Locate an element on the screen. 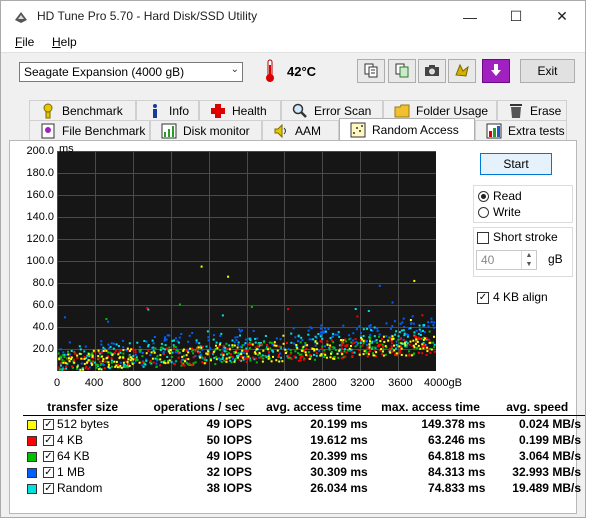 This screenshot has width=594, height=525. close-button: ✕ is located at coordinates (562, 16).